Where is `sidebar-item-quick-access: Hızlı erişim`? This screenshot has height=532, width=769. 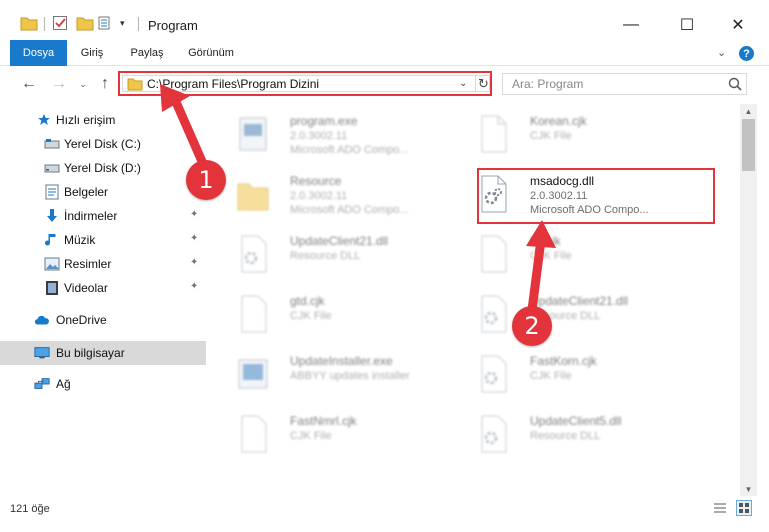 sidebar-item-quick-access: Hızlı erişim is located at coordinates (103, 120).